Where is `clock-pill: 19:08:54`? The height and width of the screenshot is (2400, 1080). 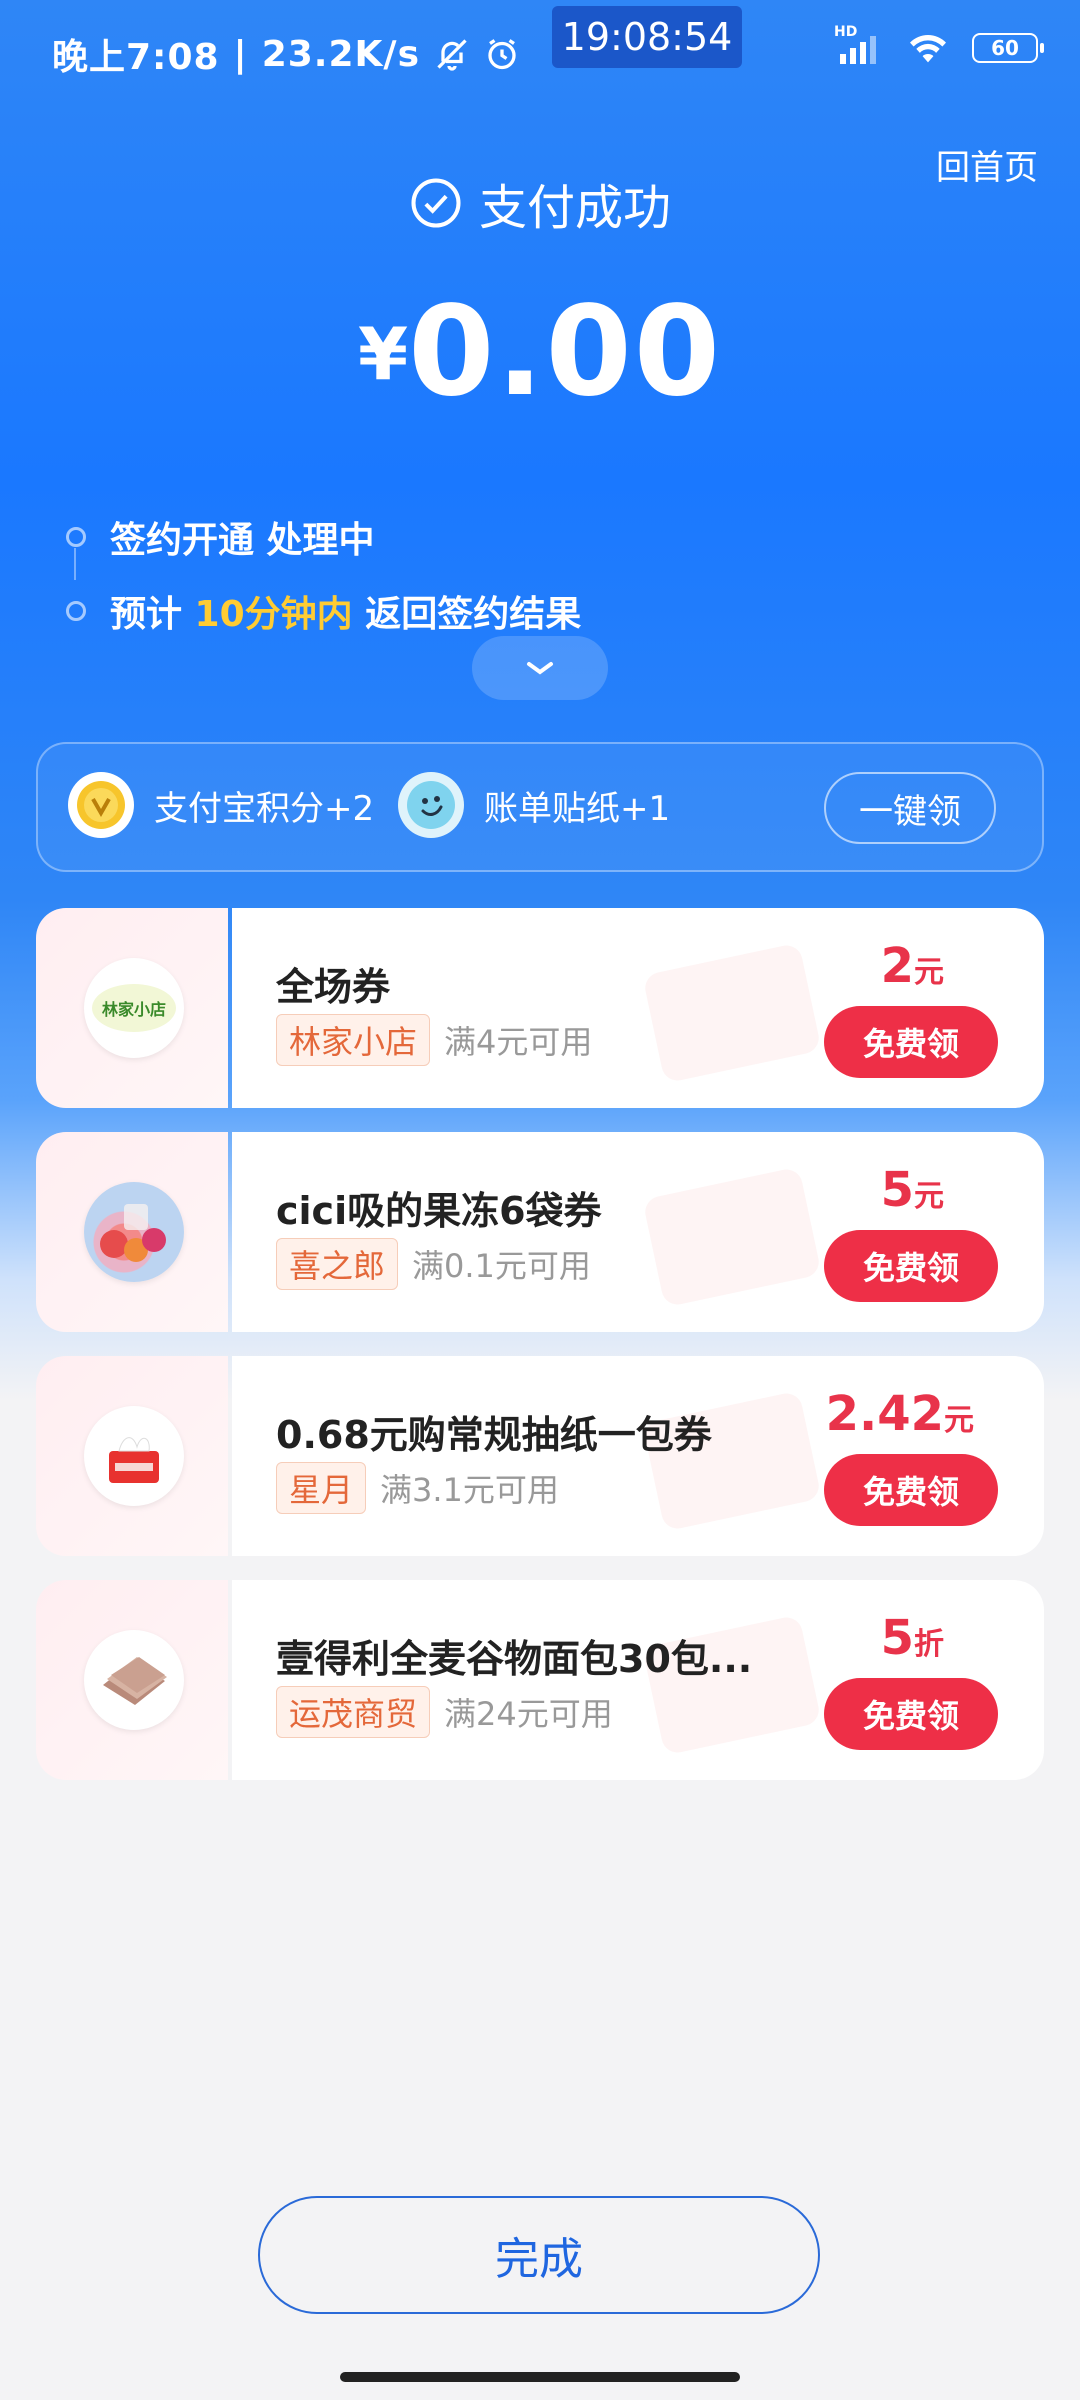
clock-pill: 19:08:54 is located at coordinates (647, 37).